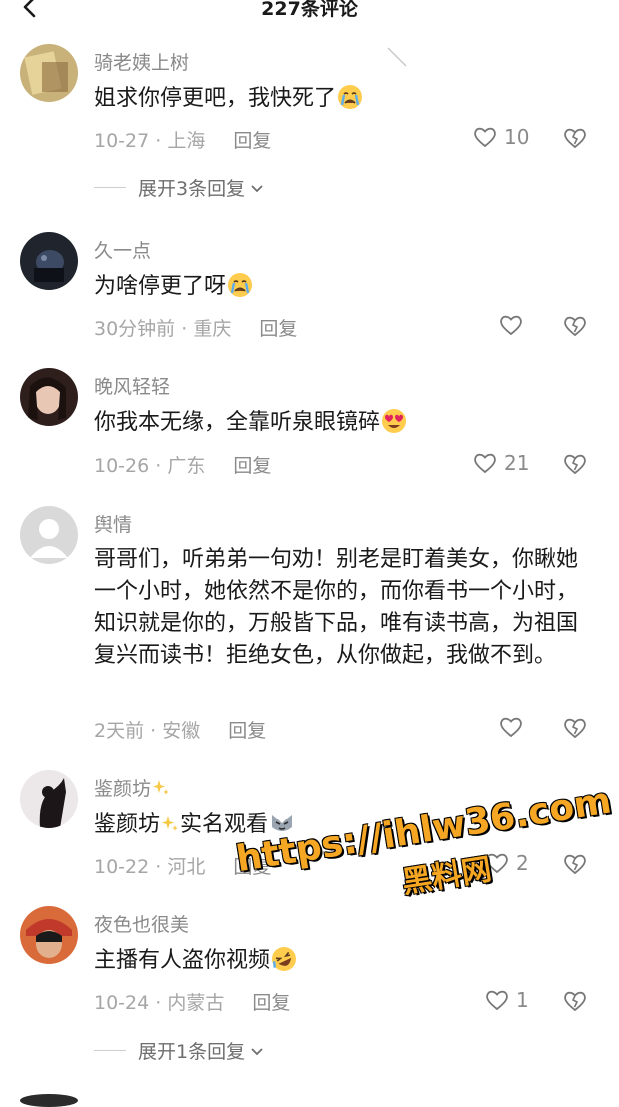  Describe the element at coordinates (186, 141) in the screenshot. I see `comment-location: 上海` at that location.